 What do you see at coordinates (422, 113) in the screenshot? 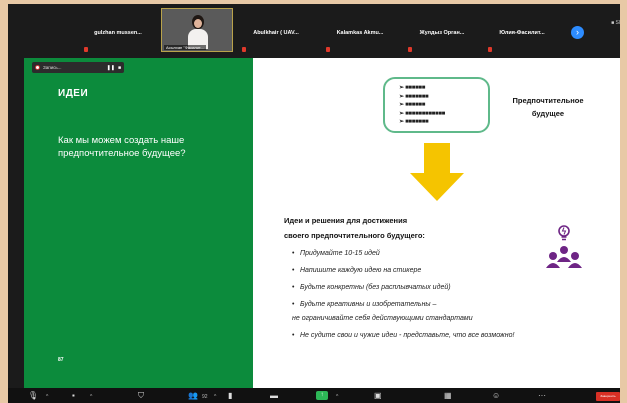
I see `list-item: ➢ ■■■■■■■■■■■■` at bounding box center [422, 113].